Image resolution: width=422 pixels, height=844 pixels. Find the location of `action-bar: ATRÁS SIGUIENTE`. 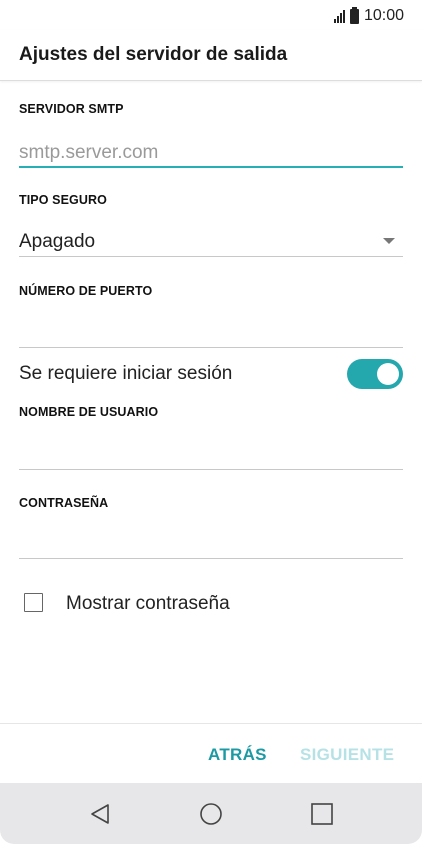

action-bar: ATRÁS SIGUIENTE is located at coordinates (211, 753).